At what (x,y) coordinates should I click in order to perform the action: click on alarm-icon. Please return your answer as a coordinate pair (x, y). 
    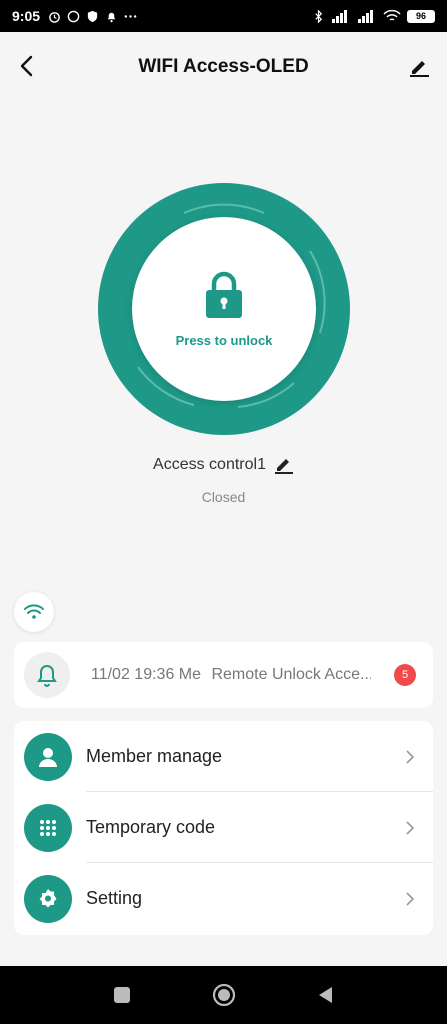
    Looking at the image, I should click on (54, 17).